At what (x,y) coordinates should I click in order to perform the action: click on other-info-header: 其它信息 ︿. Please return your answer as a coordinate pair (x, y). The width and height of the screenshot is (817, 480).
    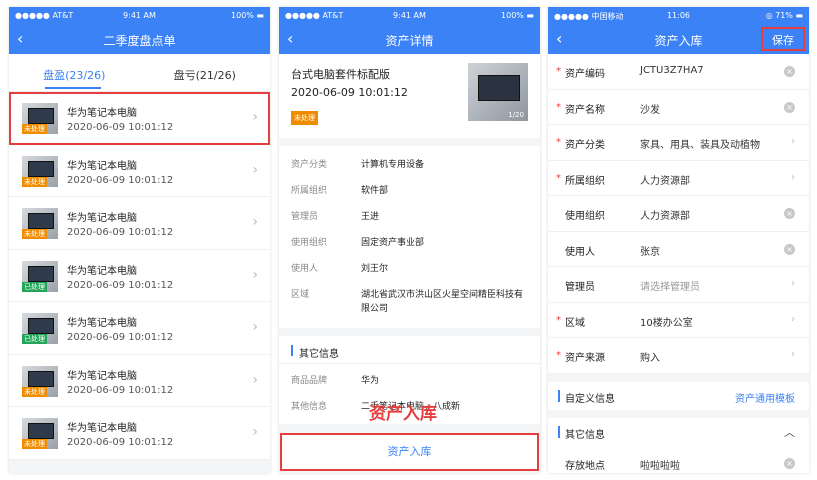
    Looking at the image, I should click on (678, 431).